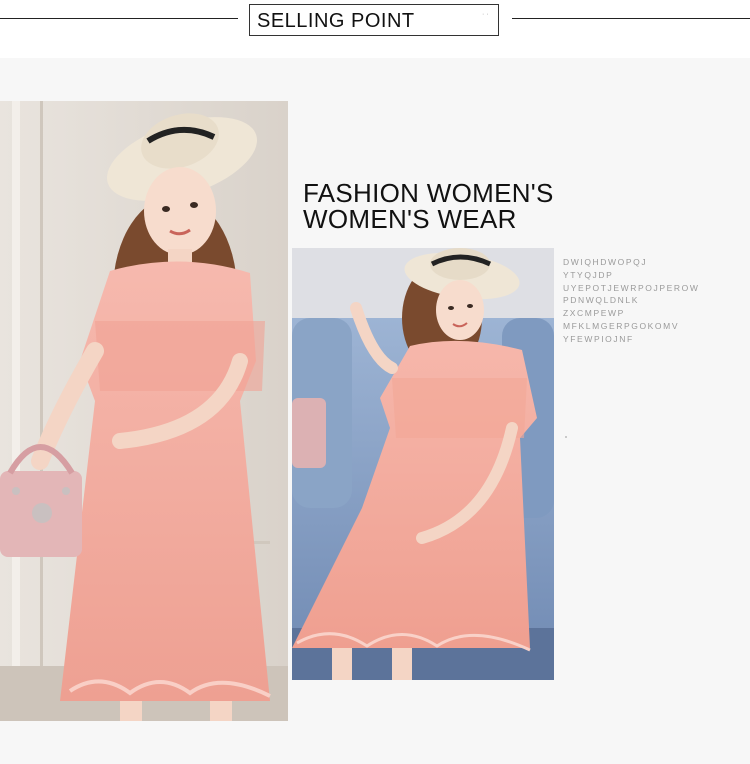 The width and height of the screenshot is (750, 764). I want to click on section-title: SELLING POINT, so click(336, 21).